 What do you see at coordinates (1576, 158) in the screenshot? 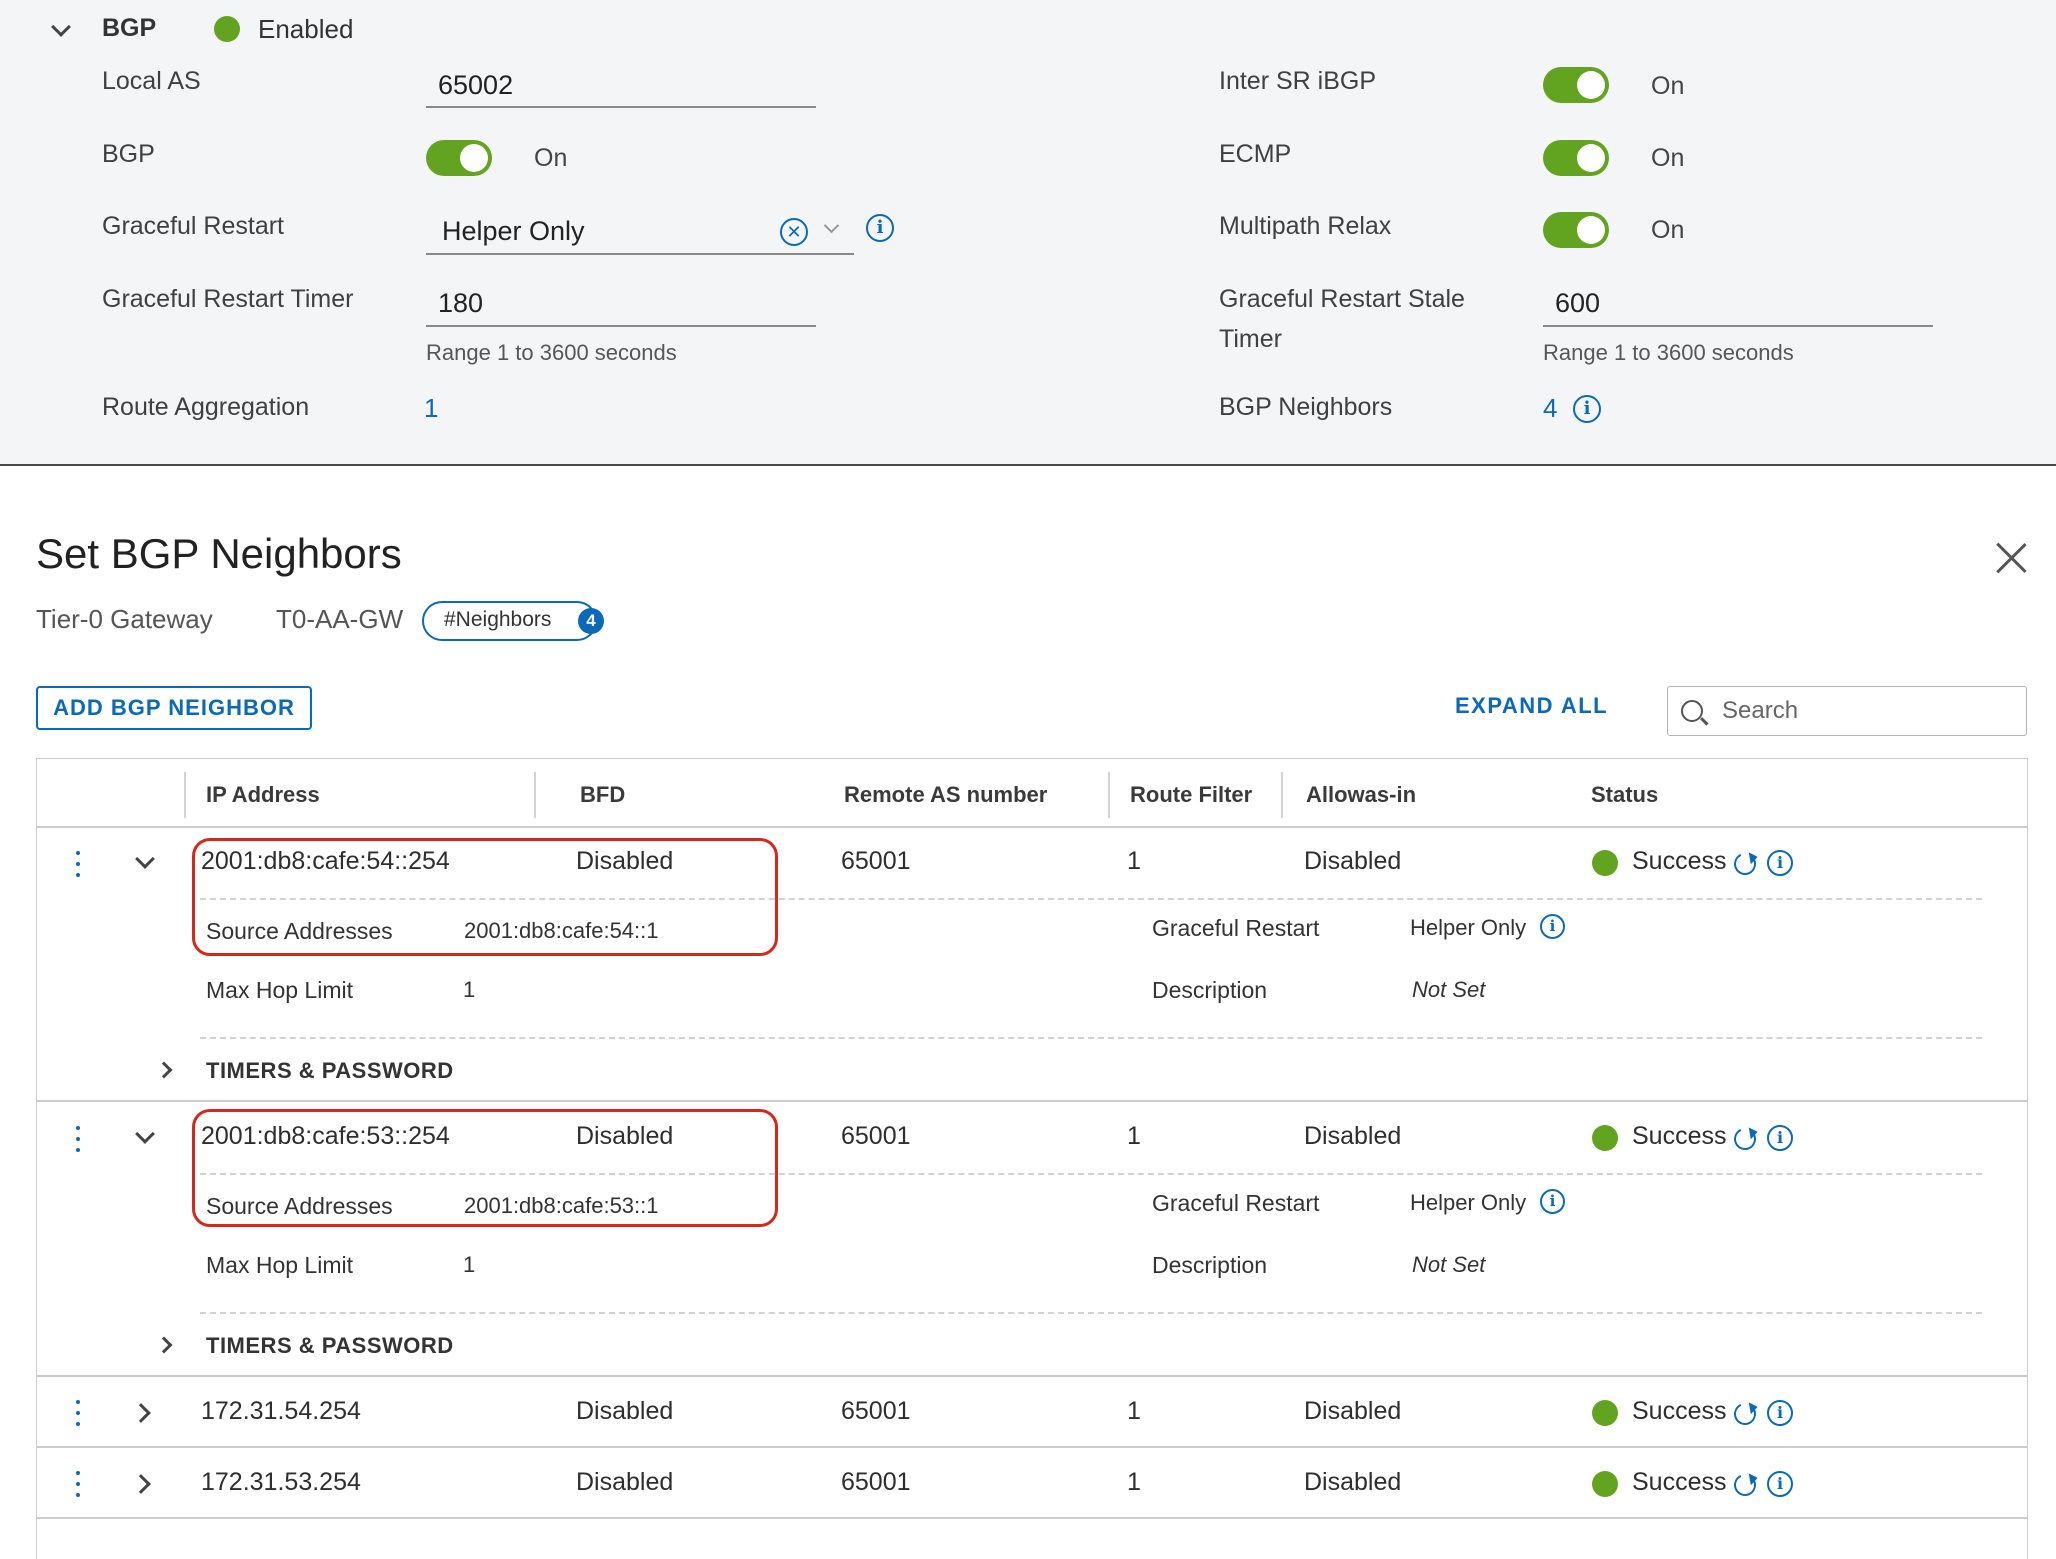
I see `ecmp-toggle` at bounding box center [1576, 158].